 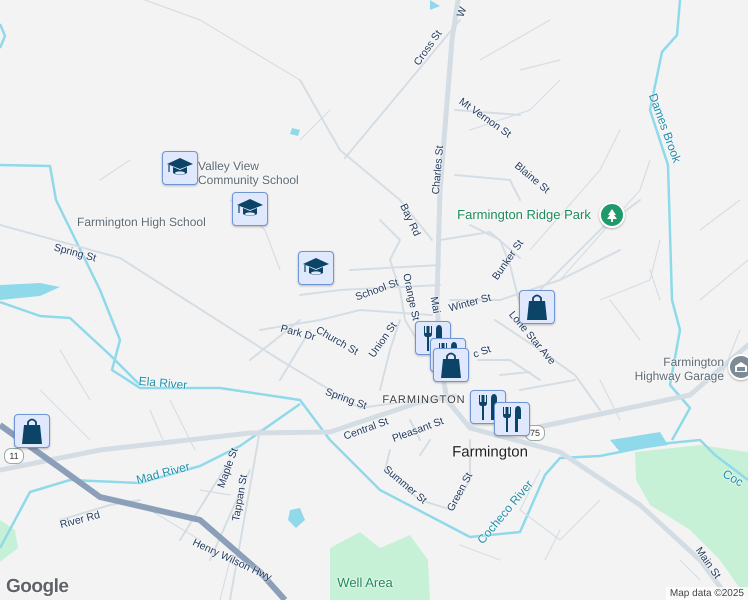 What do you see at coordinates (424, 400) in the screenshot?
I see `area-label: FARMINGTON` at bounding box center [424, 400].